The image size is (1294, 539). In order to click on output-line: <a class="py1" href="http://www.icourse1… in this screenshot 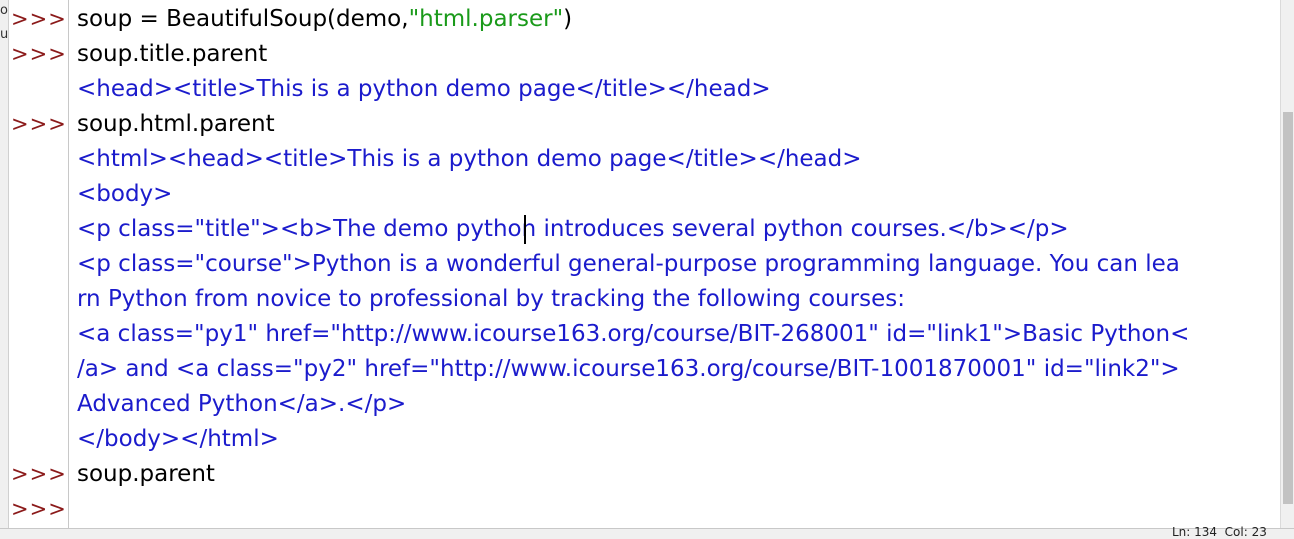, I will do `click(633, 334)`.